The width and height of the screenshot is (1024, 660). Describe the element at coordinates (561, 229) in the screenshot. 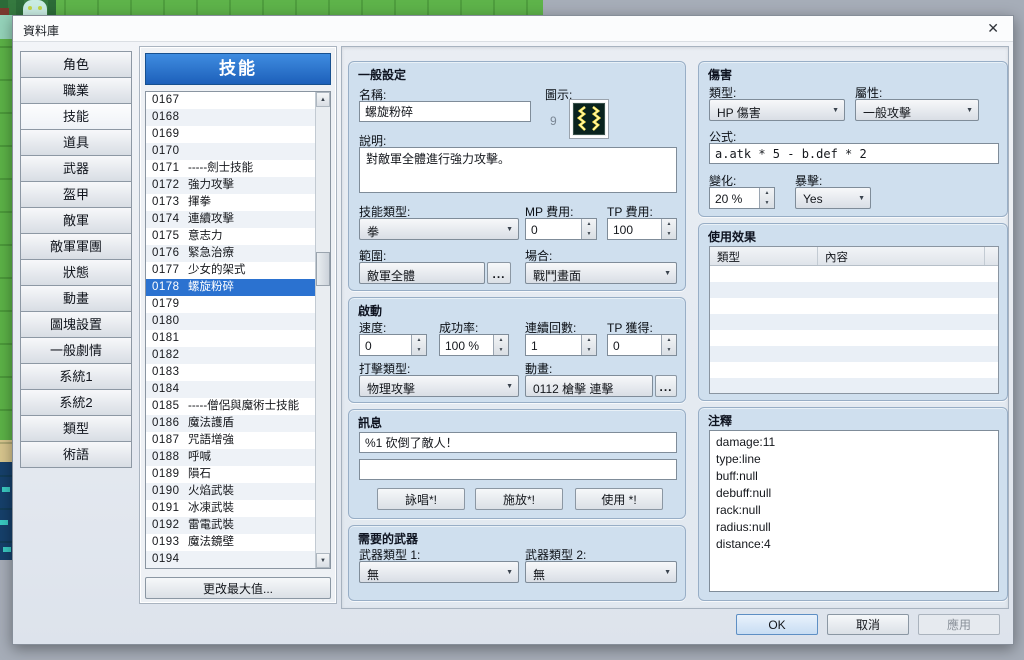

I see `mp-cost-stepper: 0 ▲ ▼` at that location.